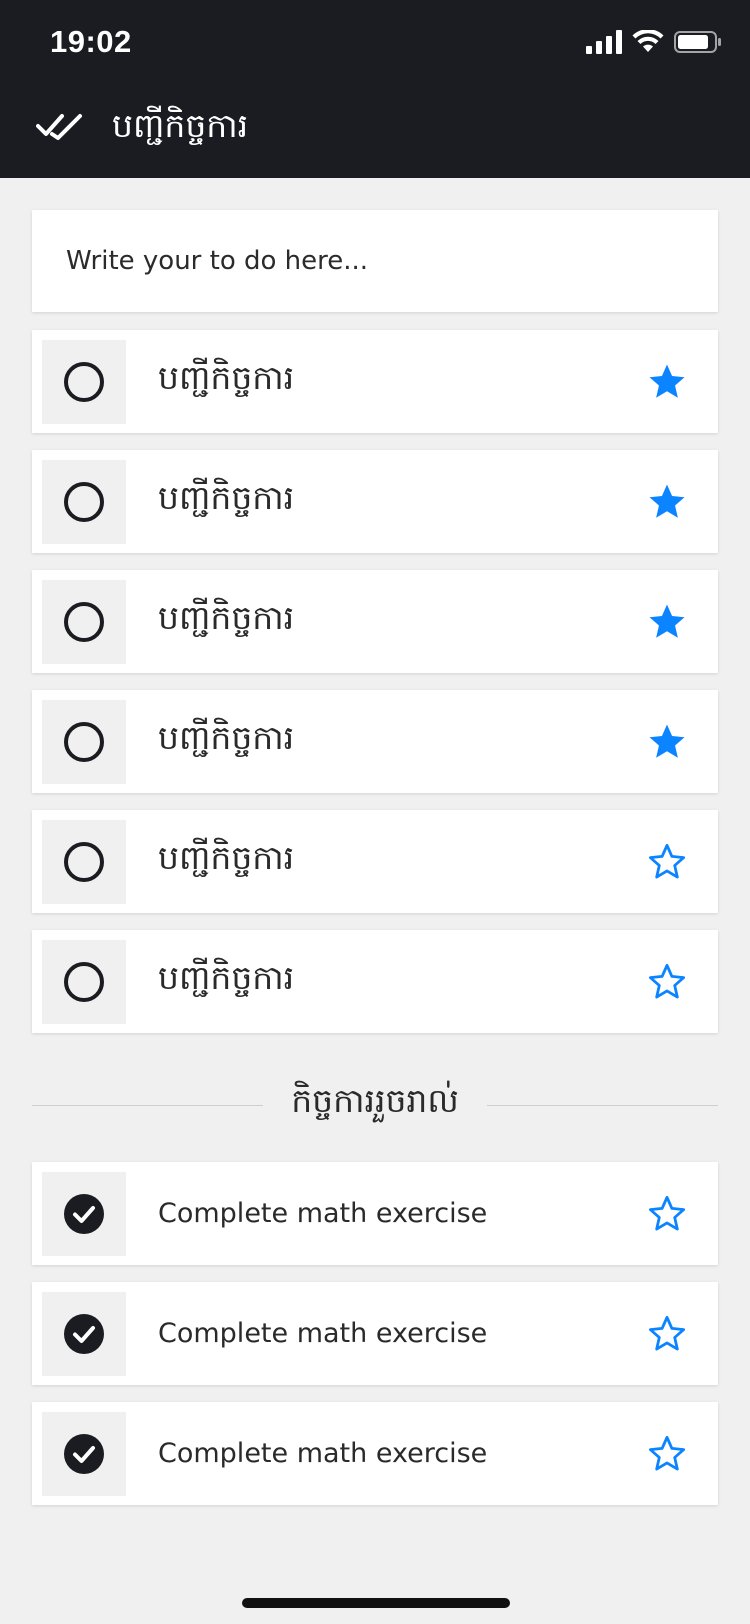  What do you see at coordinates (604, 42) in the screenshot?
I see `cellular-signal-icon` at bounding box center [604, 42].